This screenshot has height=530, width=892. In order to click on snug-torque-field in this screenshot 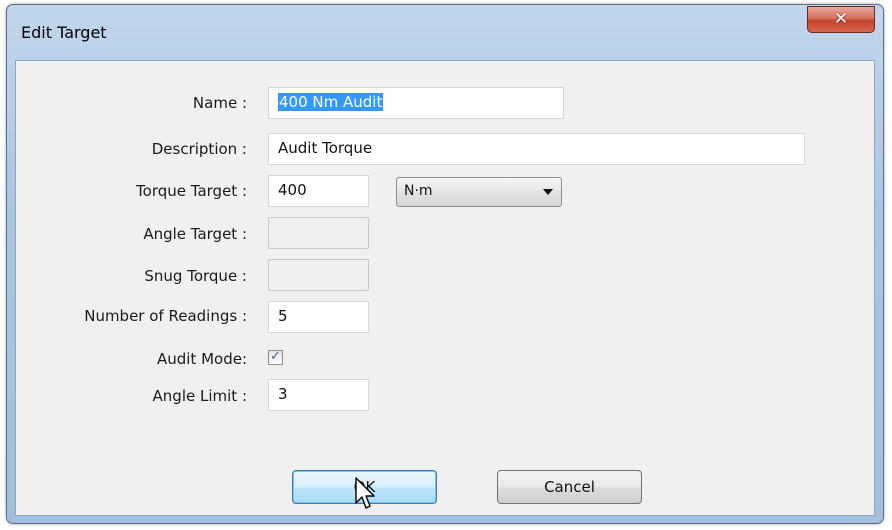, I will do `click(318, 275)`.